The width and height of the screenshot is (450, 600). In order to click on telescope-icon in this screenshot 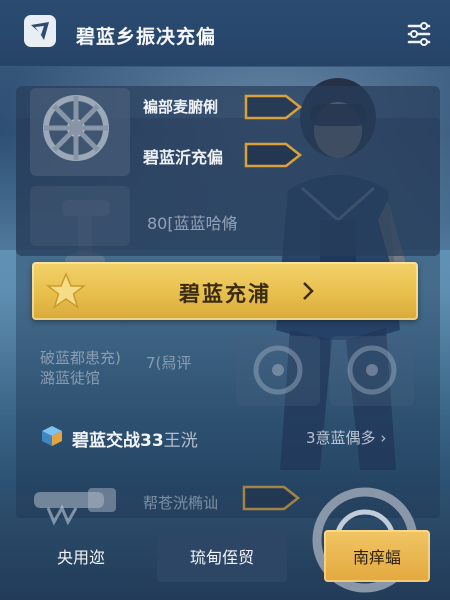, I will do `click(75, 507)`.